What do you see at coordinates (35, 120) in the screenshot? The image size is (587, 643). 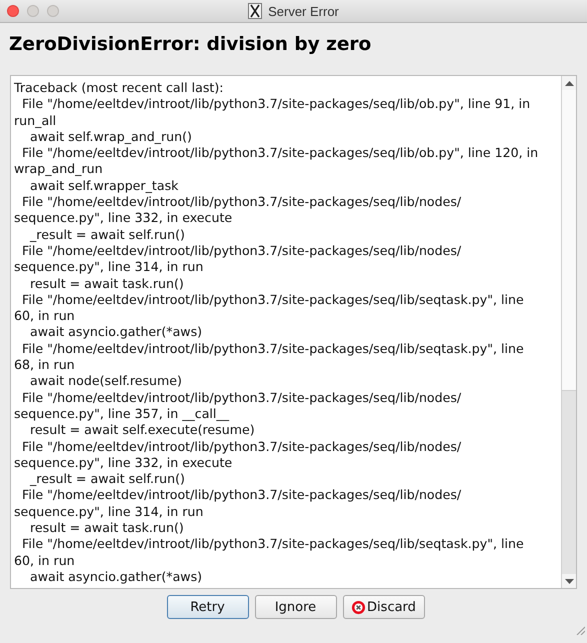 I see `traceback-line: run_all` at bounding box center [35, 120].